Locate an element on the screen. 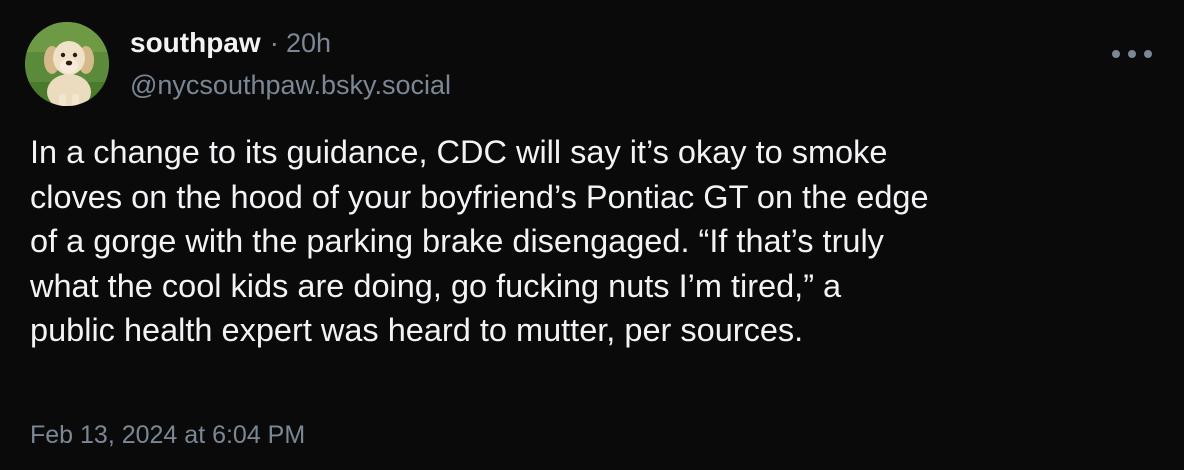 The height and width of the screenshot is (470, 1184). author-line: southpaw · 20h is located at coordinates (230, 43).